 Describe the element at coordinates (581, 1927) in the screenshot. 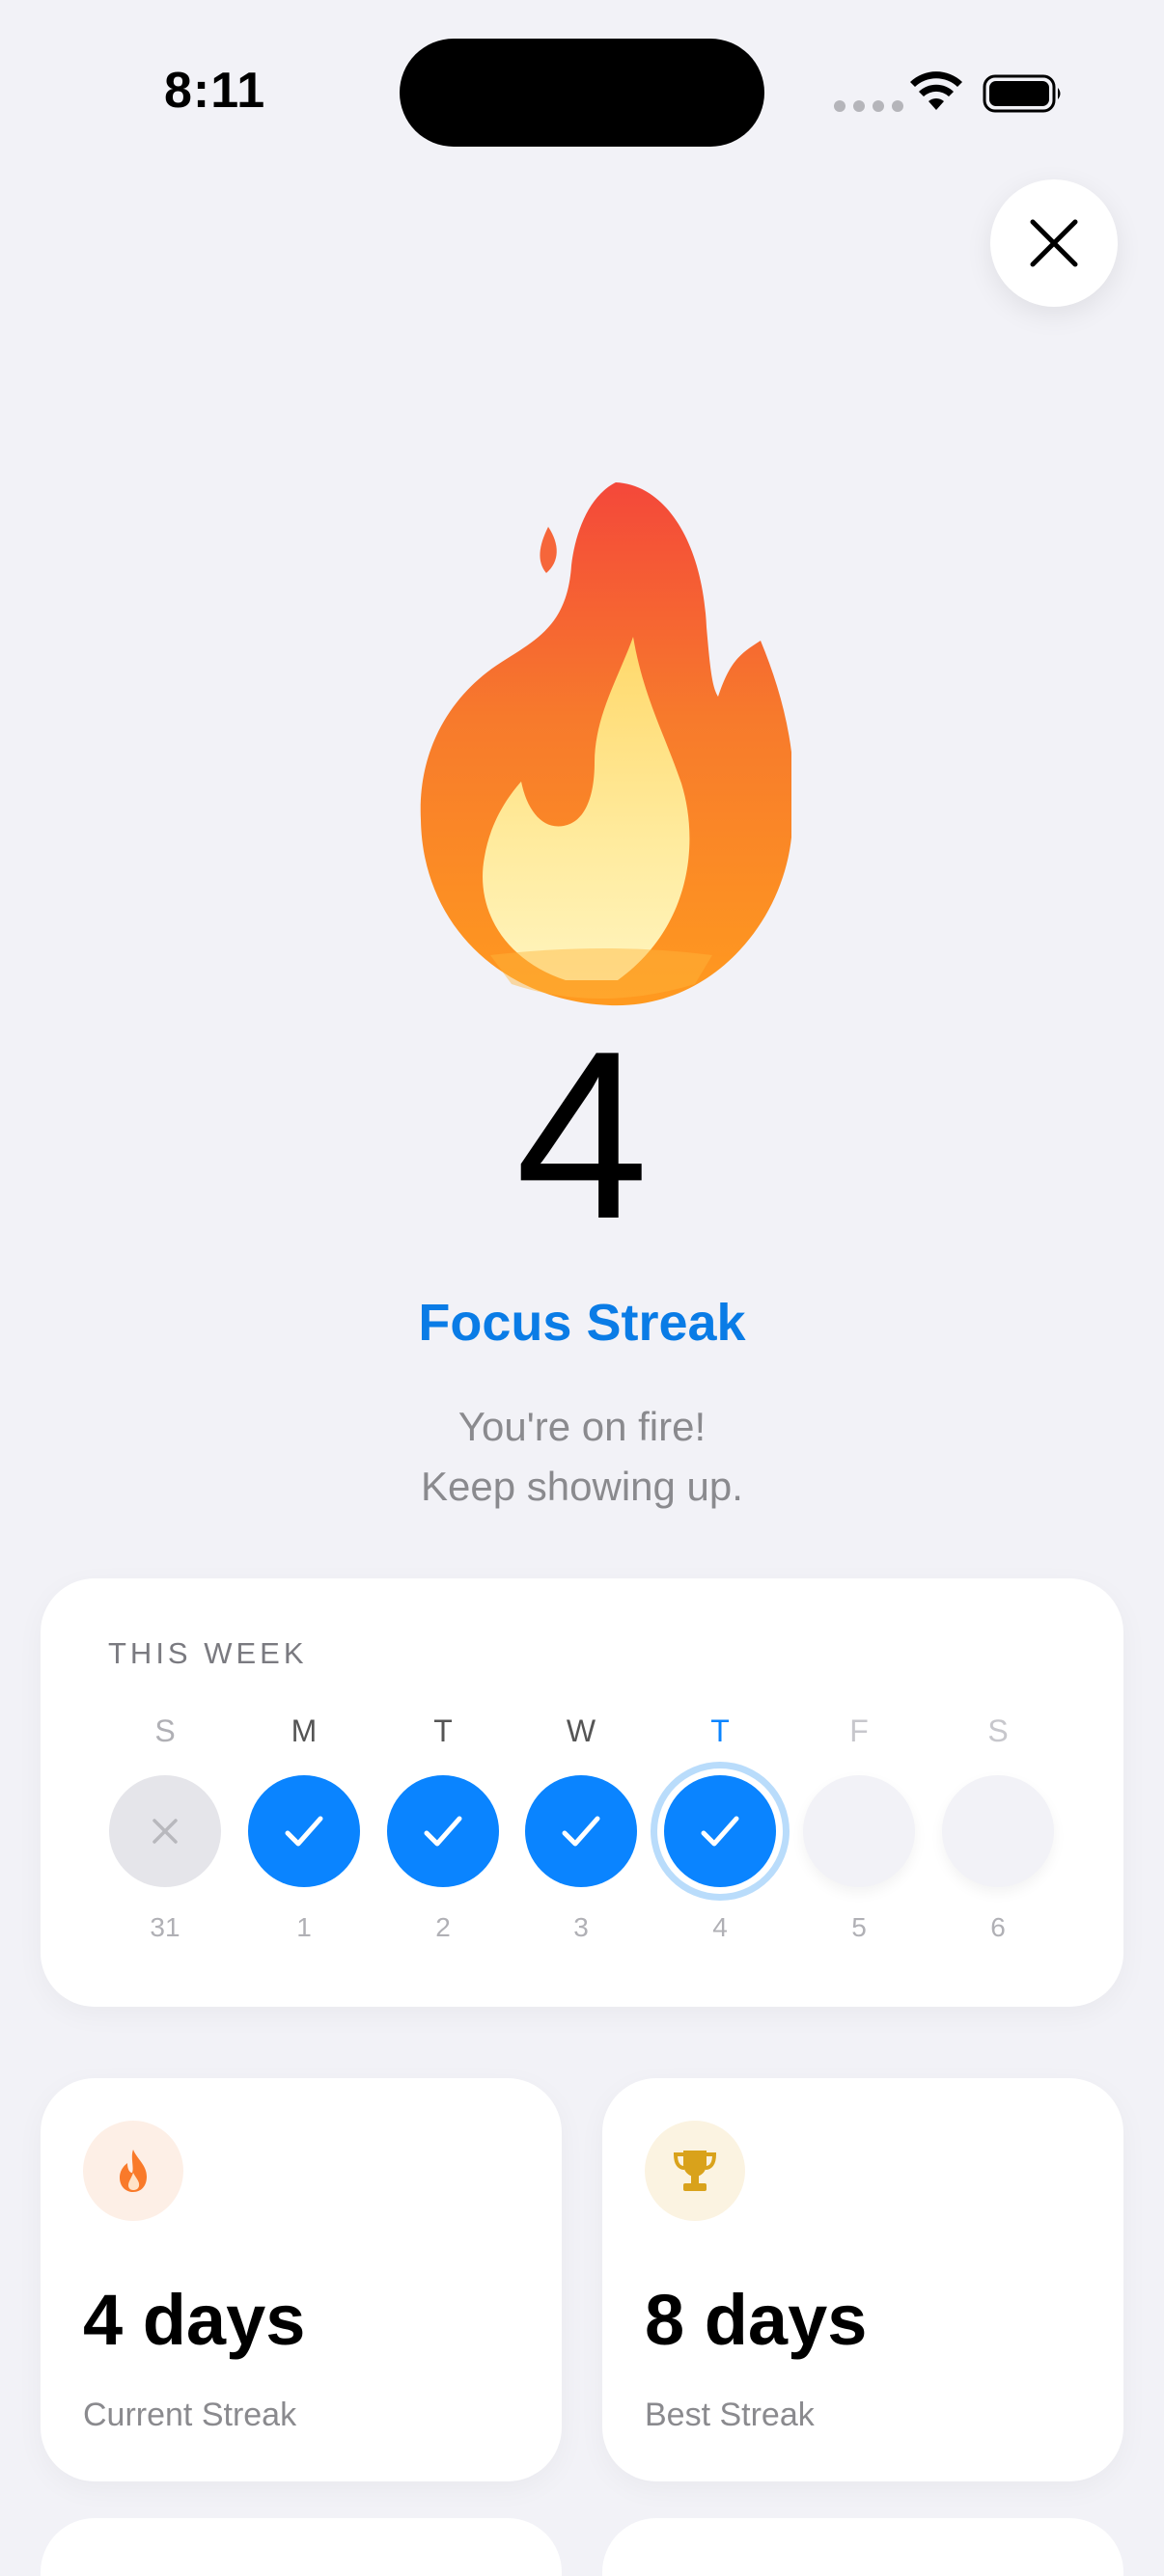

I see `day-date: 3` at that location.